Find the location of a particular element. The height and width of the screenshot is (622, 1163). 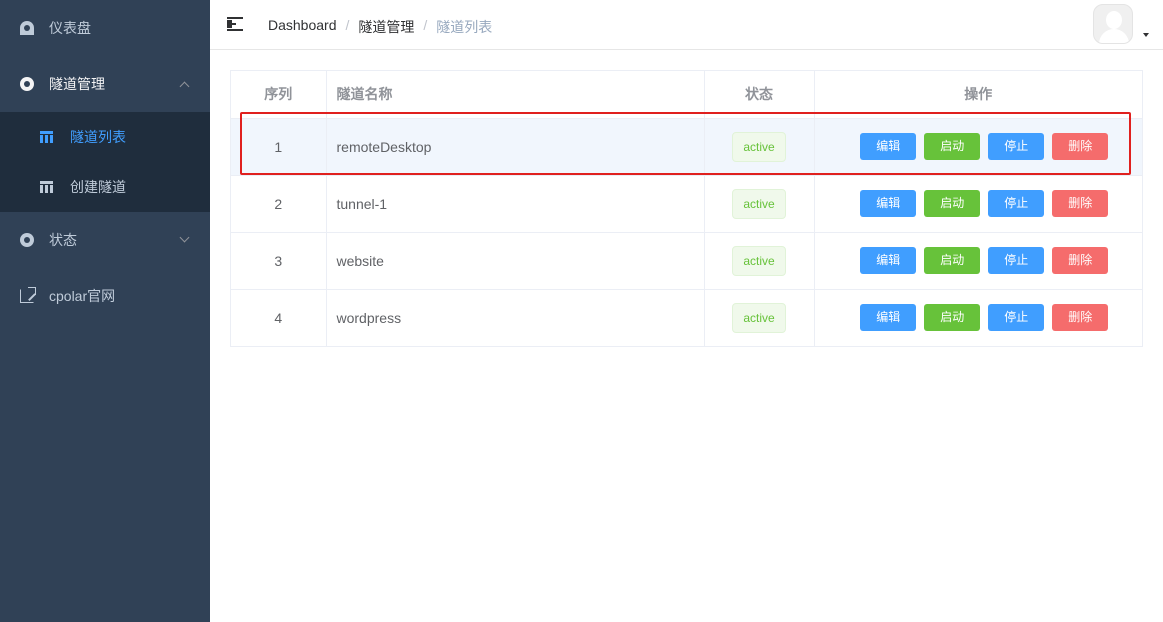

sidebar-item-cpolar-website: cpolar官网 is located at coordinates (105, 296).